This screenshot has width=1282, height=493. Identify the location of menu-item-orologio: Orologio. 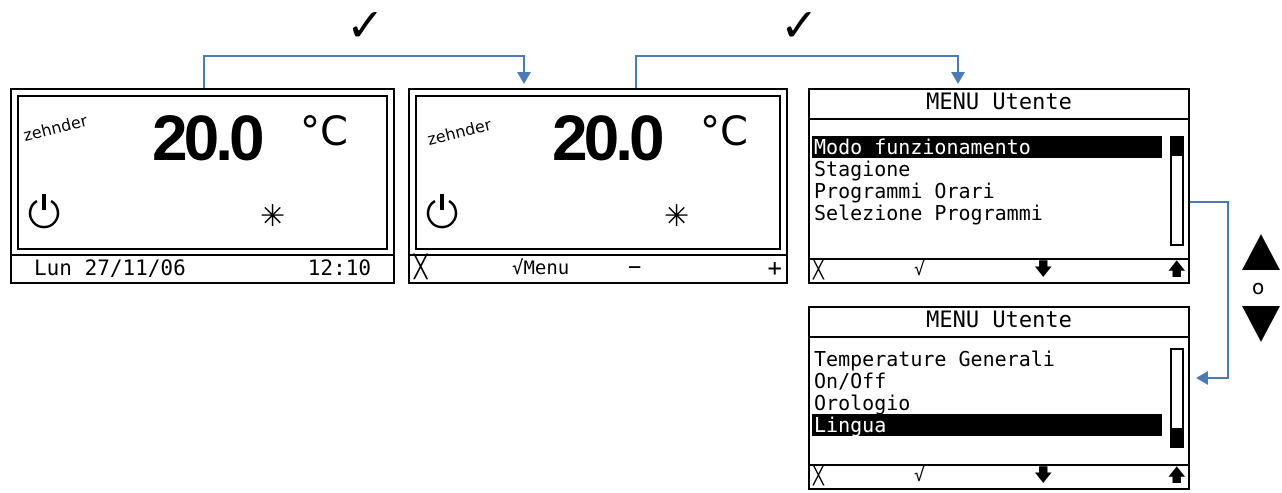
(987, 403).